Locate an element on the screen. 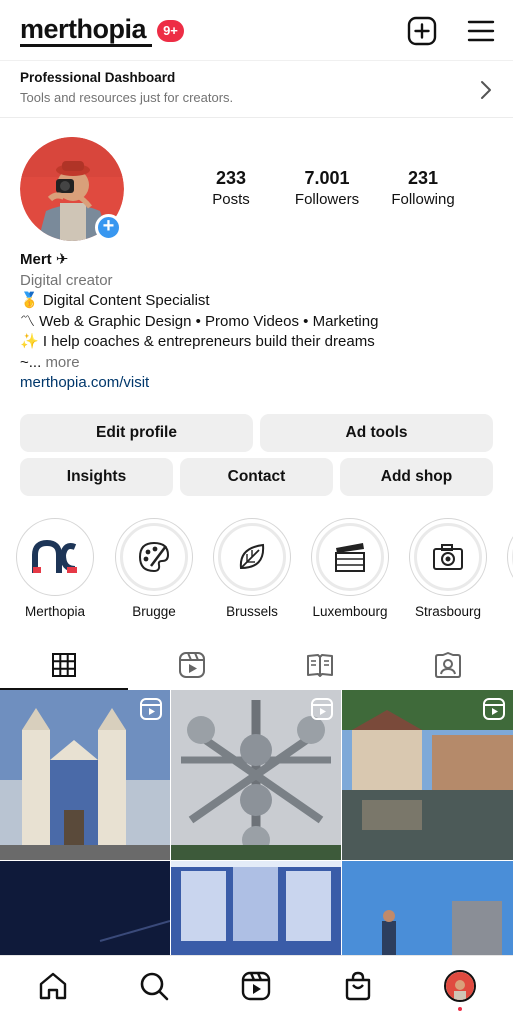  professional-dashboard-subtitle: Tools and resources just for creators. is located at coordinates (127, 97).